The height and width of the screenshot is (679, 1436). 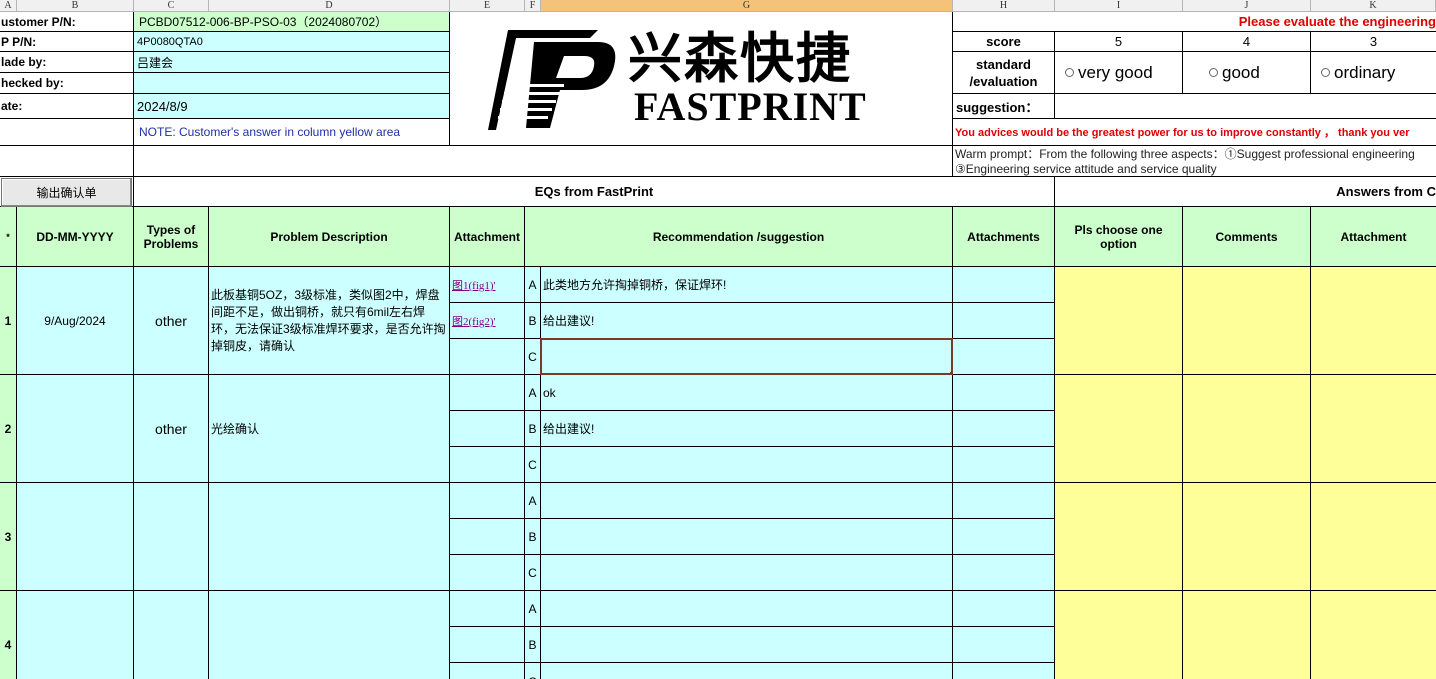 What do you see at coordinates (1119, 6) in the screenshot?
I see `column-header-i: I` at bounding box center [1119, 6].